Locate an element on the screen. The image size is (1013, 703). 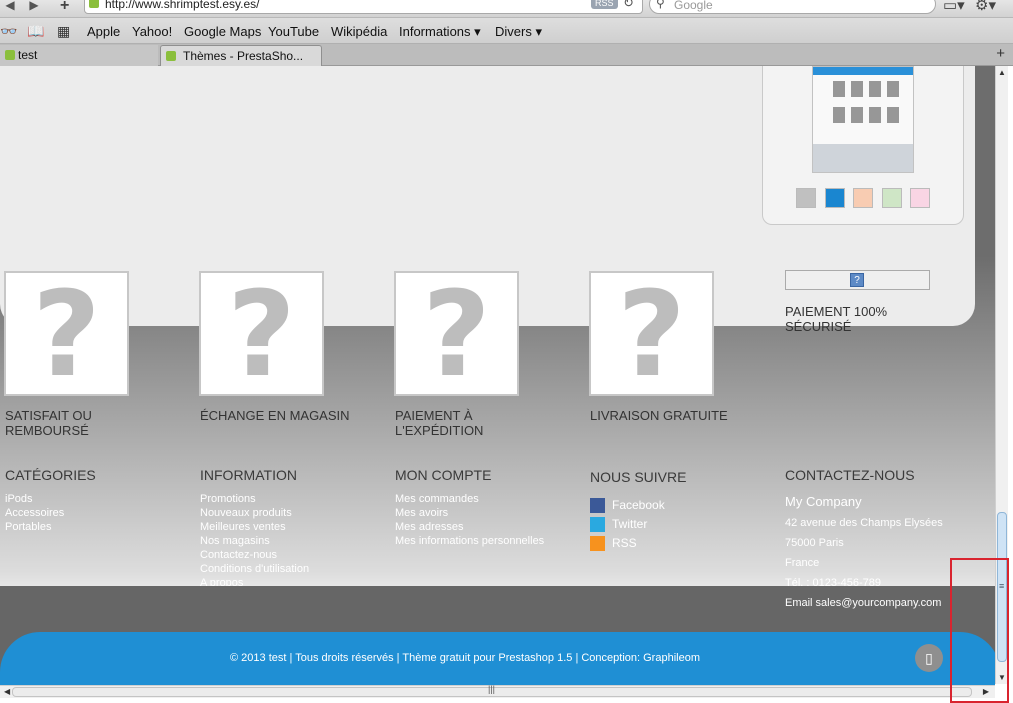
footer-link-category: Portables is located at coordinates (34, 527).